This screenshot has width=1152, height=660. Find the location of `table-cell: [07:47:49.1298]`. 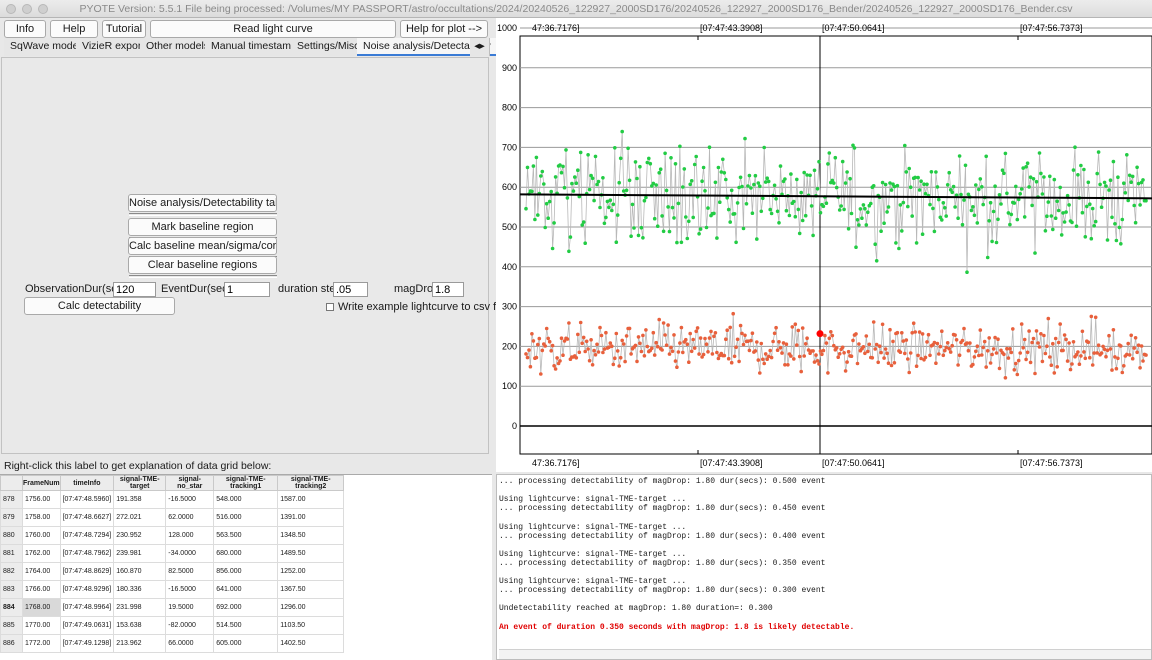

table-cell: [07:47:49.1298] is located at coordinates (87, 643).